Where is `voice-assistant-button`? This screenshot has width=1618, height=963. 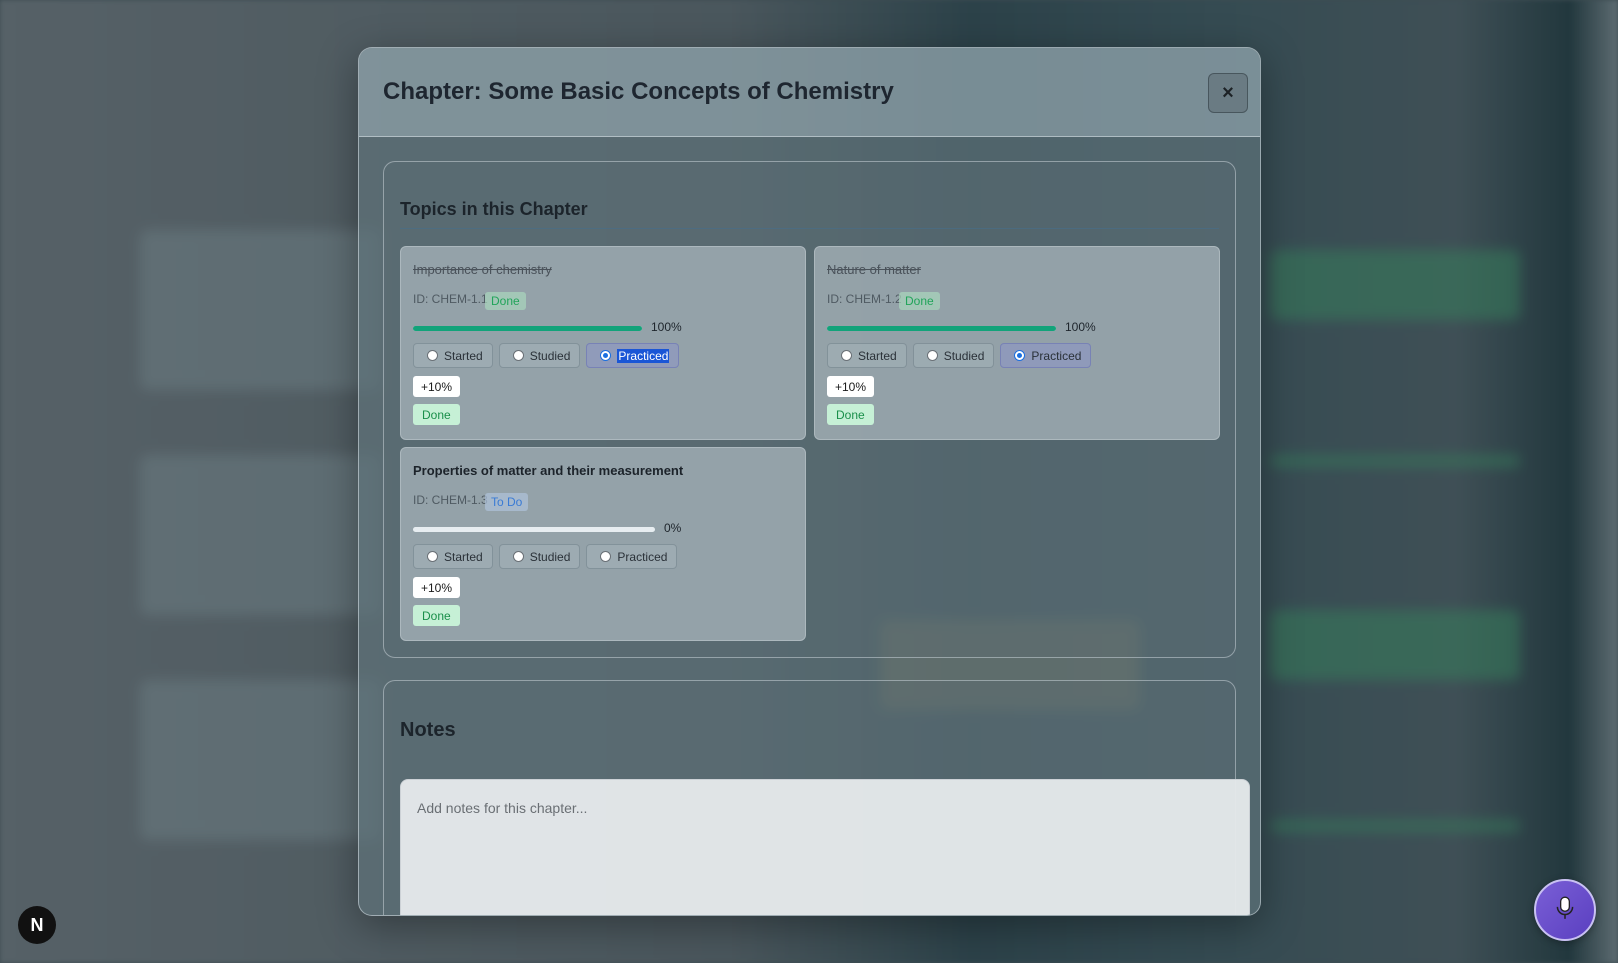
voice-assistant-button is located at coordinates (1565, 910).